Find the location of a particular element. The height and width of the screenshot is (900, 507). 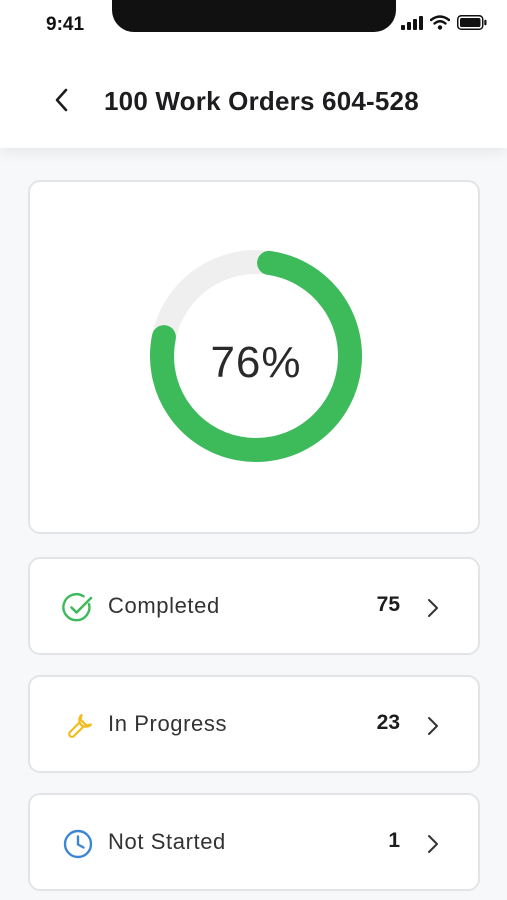

status-label: Completed is located at coordinates (164, 605).